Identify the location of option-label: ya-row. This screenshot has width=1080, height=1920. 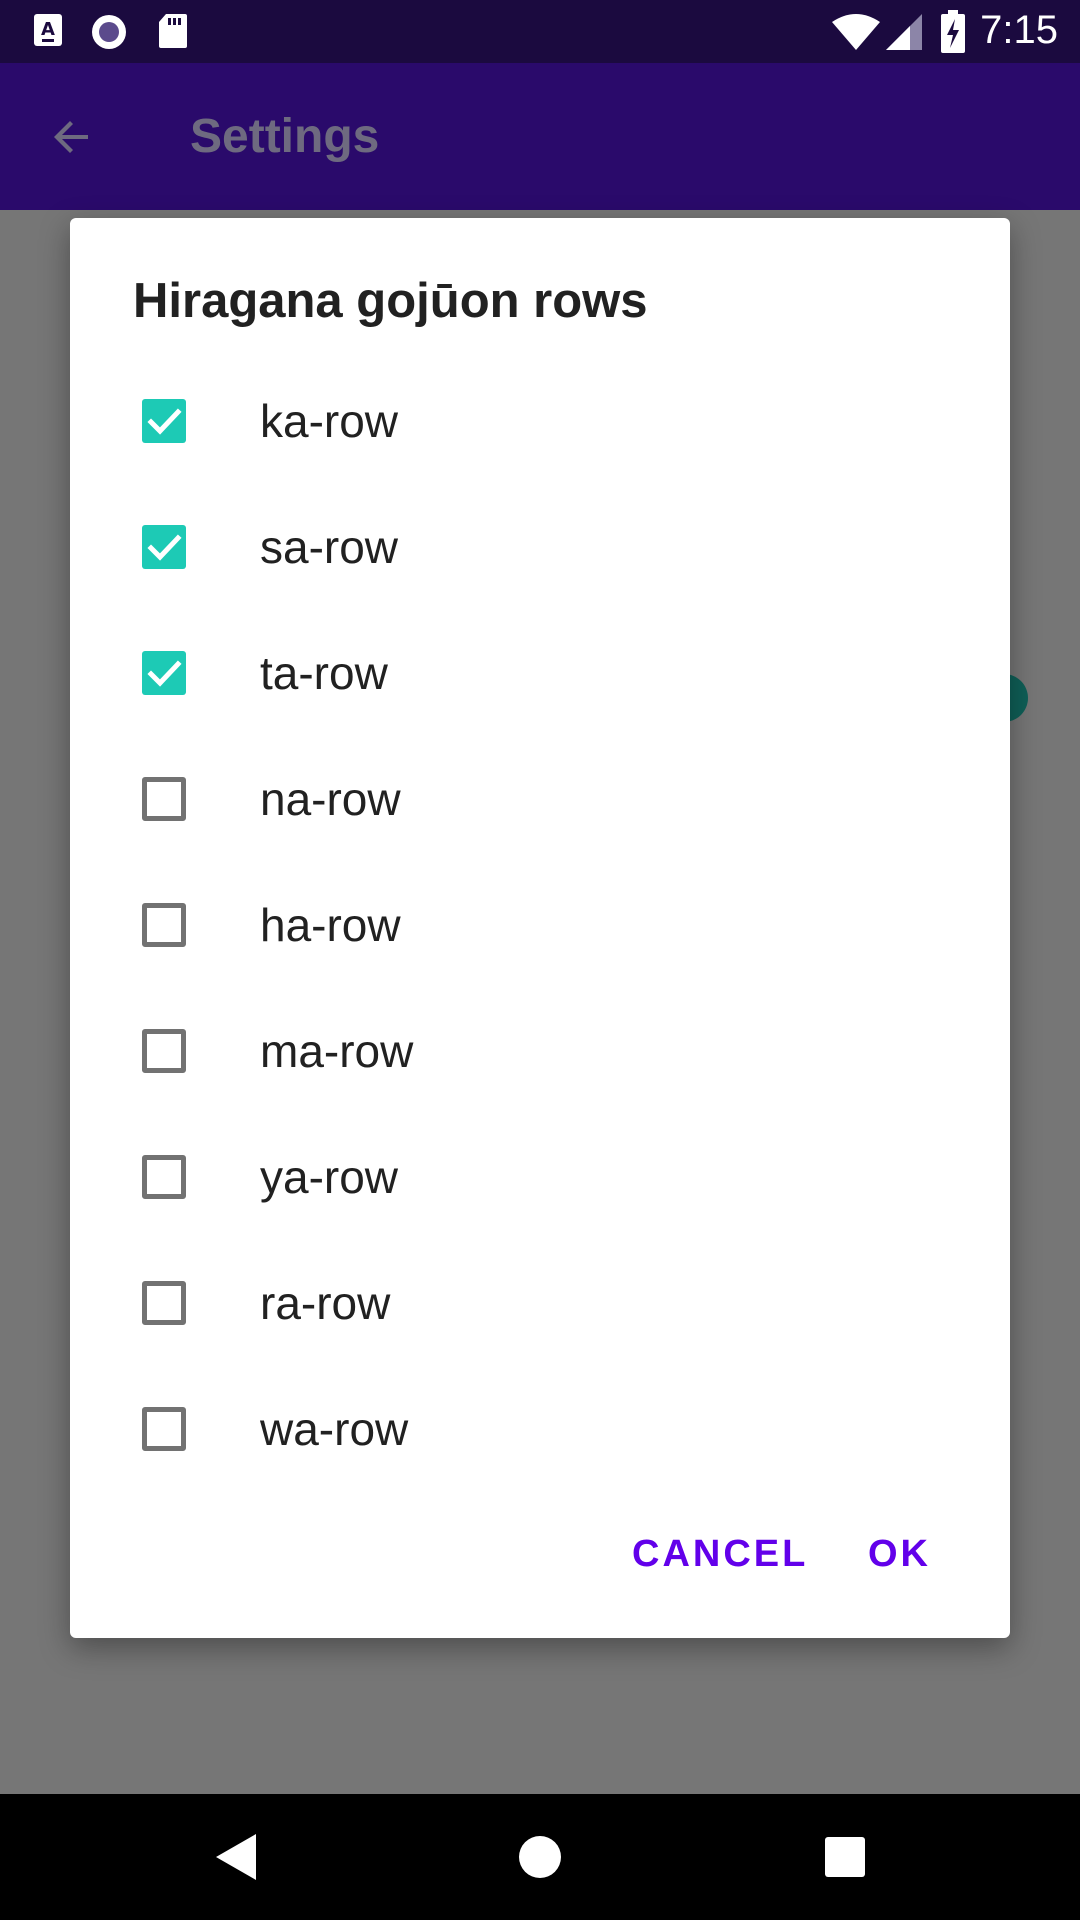
(329, 1177).